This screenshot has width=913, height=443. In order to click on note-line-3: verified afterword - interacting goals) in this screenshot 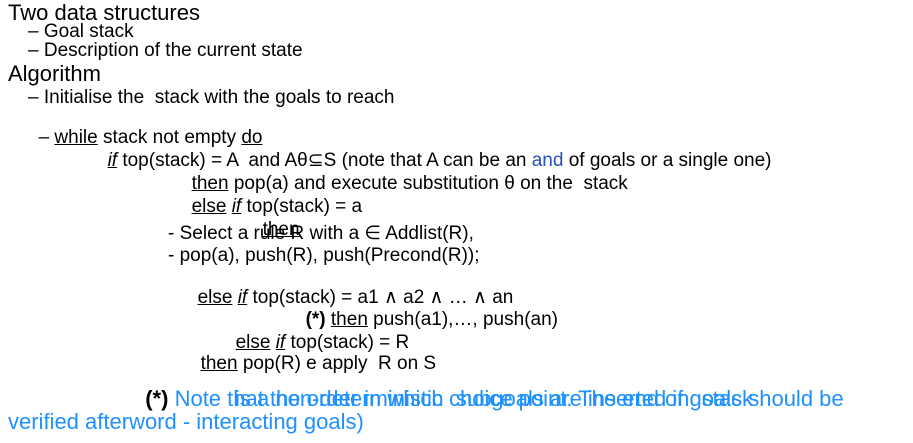, I will do `click(186, 421)`.